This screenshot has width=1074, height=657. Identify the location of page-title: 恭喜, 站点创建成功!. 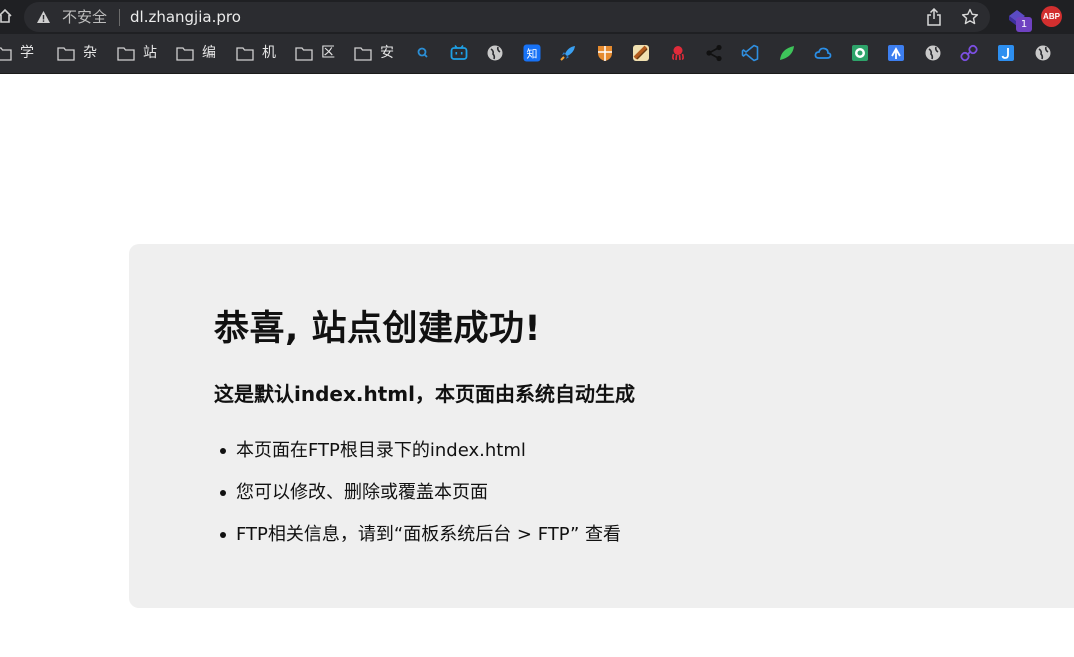
(377, 329).